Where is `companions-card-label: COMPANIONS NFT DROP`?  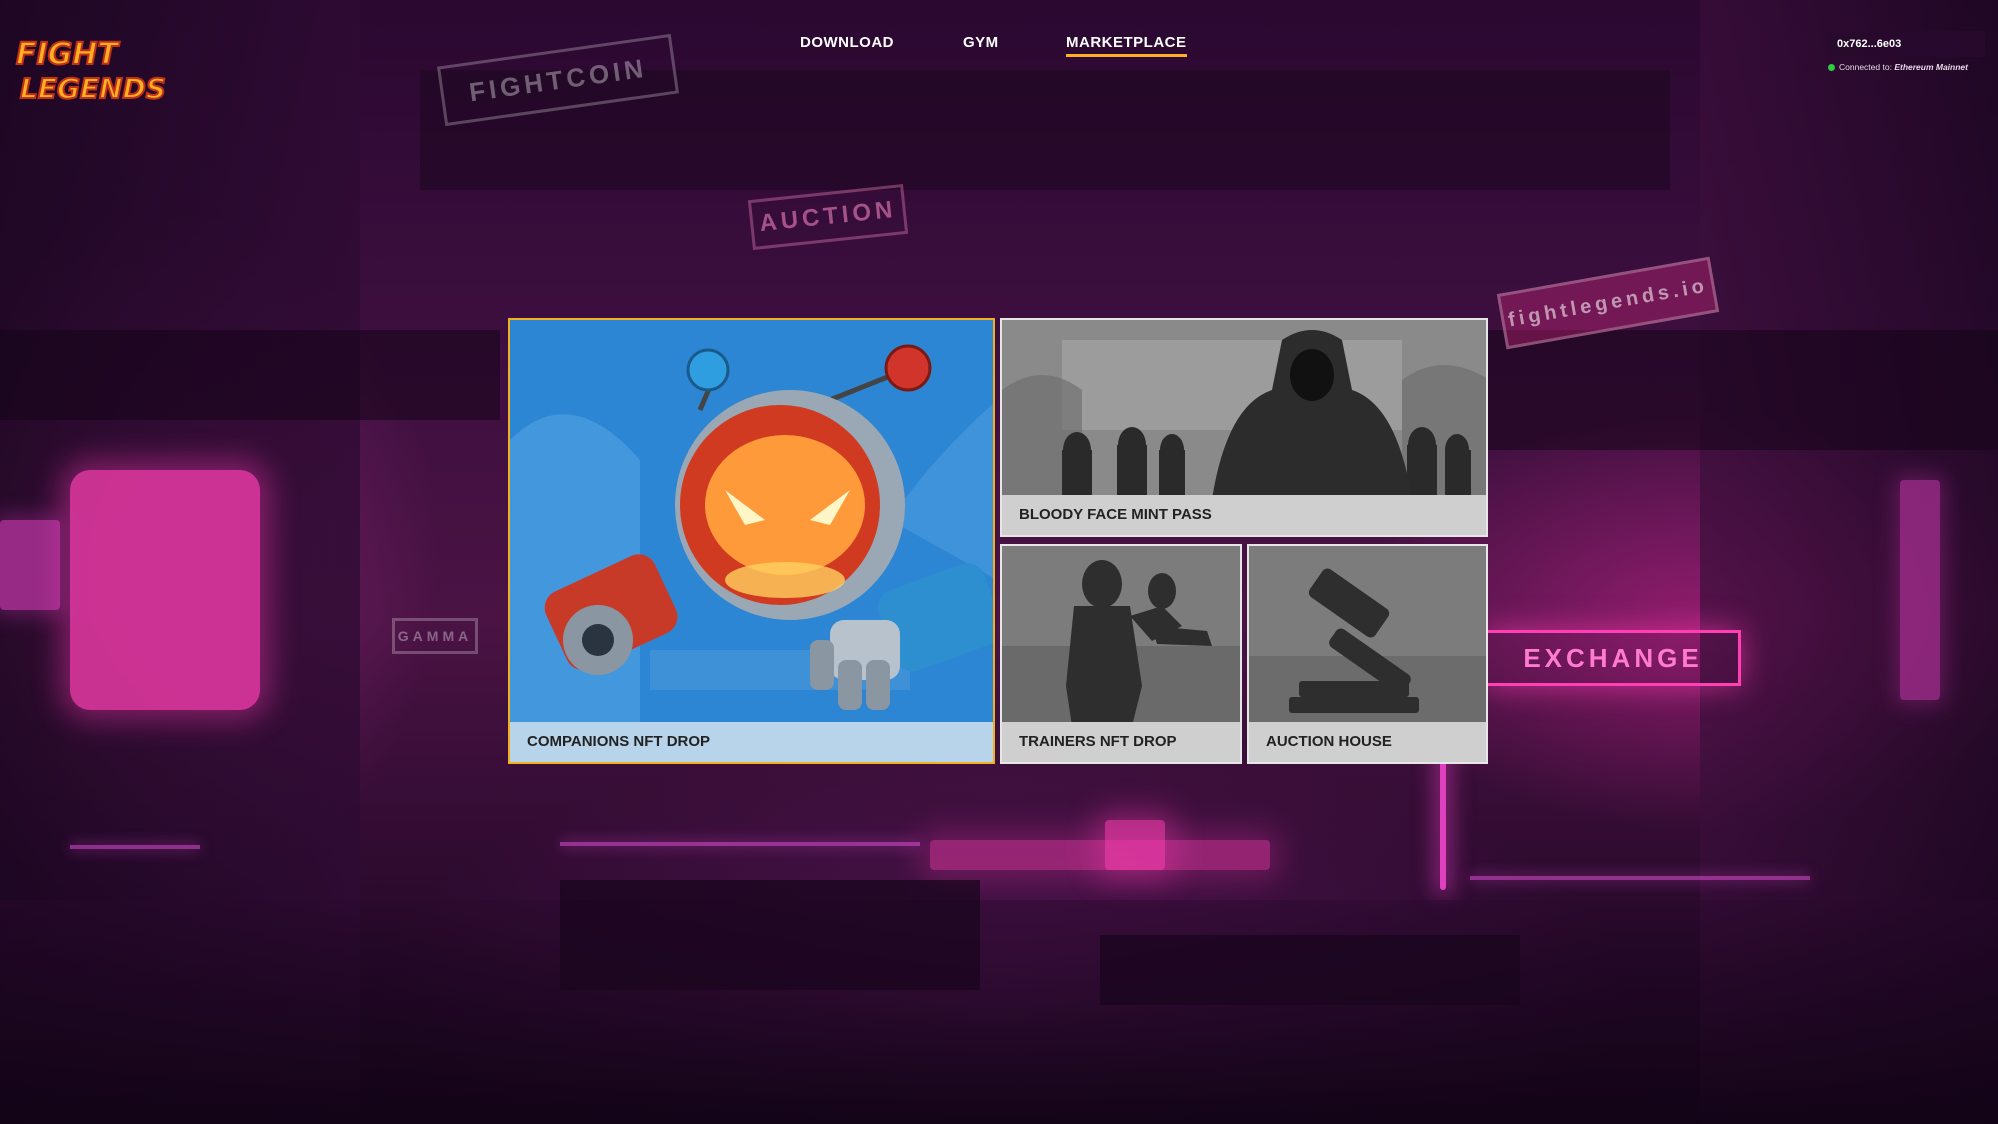
companions-card-label: COMPANIONS NFT DROP is located at coordinates (751, 742).